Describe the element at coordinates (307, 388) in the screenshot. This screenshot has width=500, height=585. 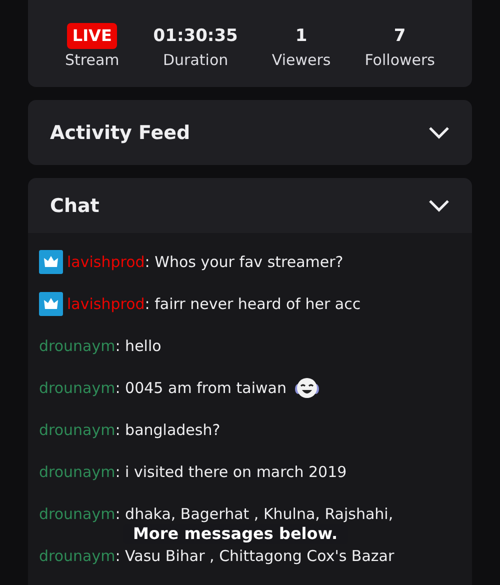
I see `smiley-emote-icon` at that location.